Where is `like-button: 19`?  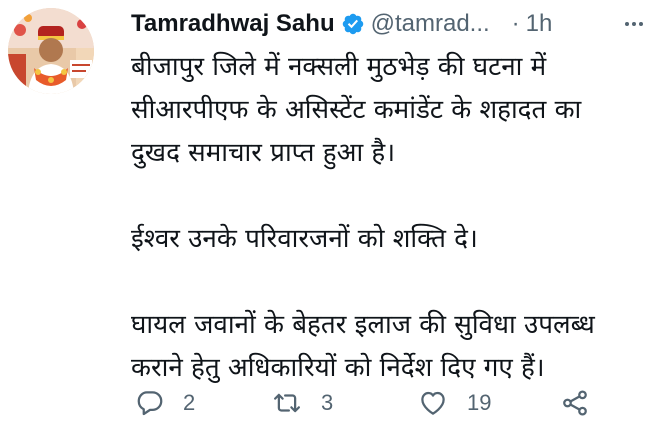
like-button: 19 is located at coordinates (454, 403).